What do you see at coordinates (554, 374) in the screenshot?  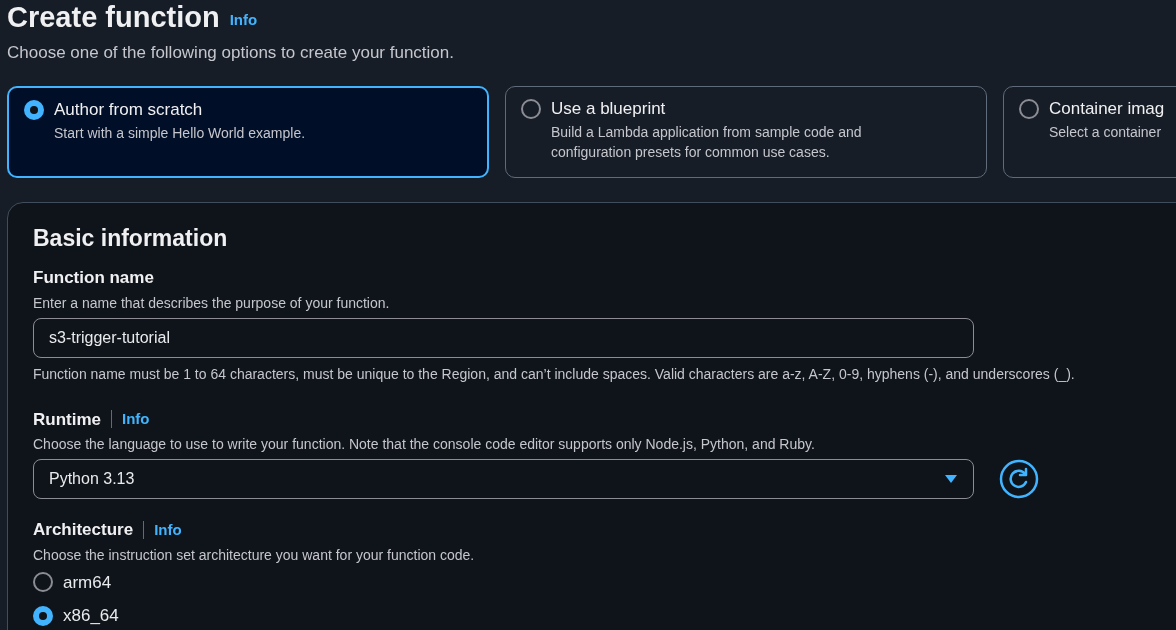 I see `constraint-text: Function name must be 1 to 64 characters, must be unique to the Region, and can’t include spaces. Valid characters are a-z, A-Z, 0-9, hyphens (-), and underscores (_).` at bounding box center [554, 374].